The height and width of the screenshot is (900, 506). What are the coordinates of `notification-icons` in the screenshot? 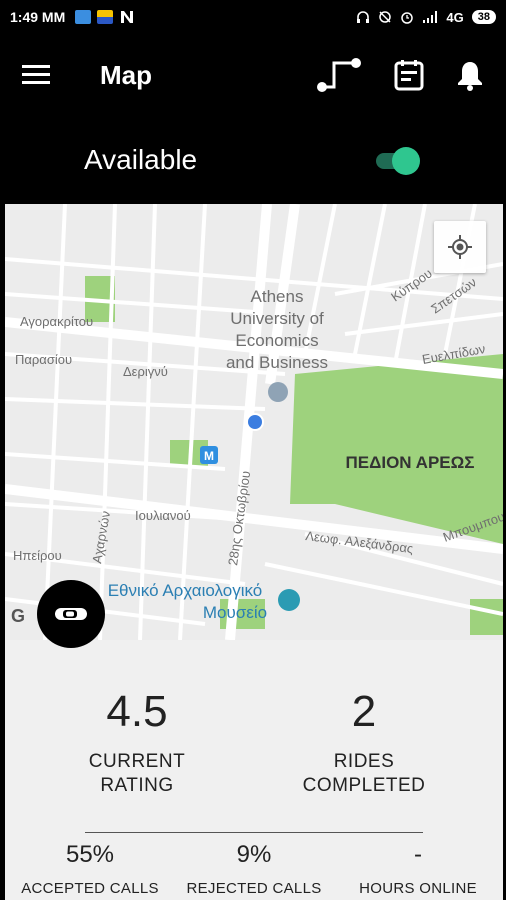 It's located at (105, 17).